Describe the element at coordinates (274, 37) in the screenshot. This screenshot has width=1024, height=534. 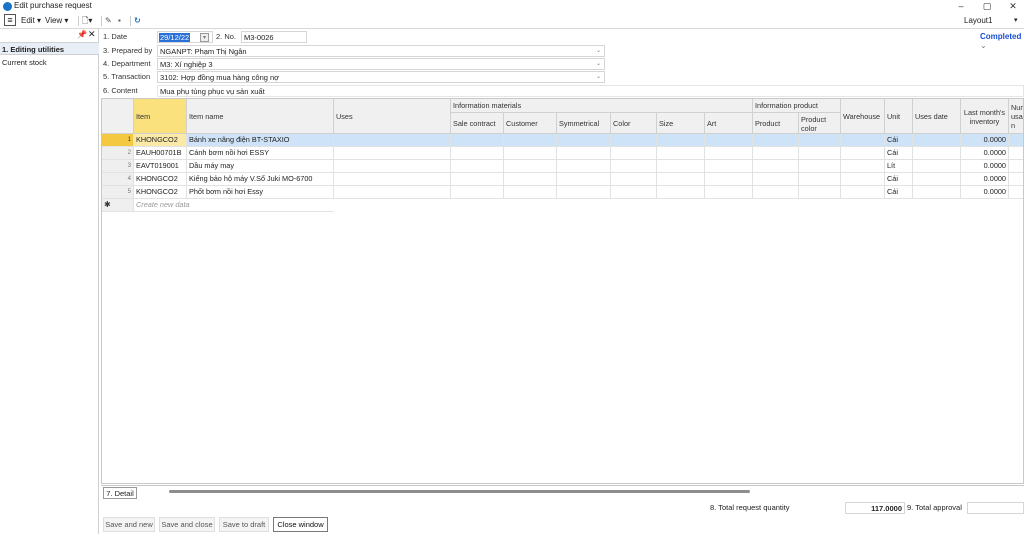
I see `no-field: M3-0026` at that location.